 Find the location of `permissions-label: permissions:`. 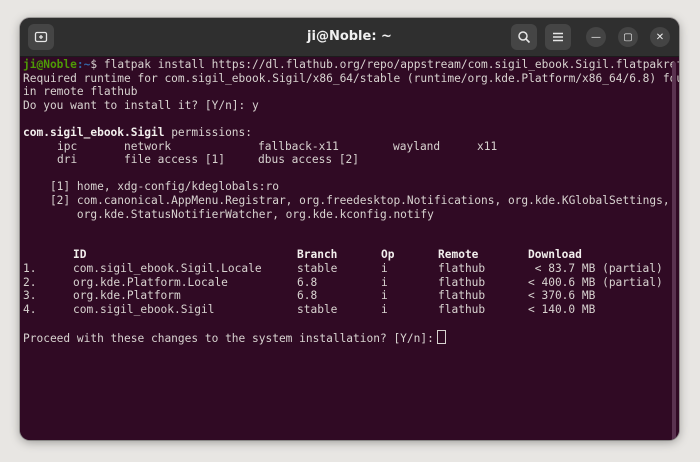

permissions-label: permissions: is located at coordinates (208, 132).